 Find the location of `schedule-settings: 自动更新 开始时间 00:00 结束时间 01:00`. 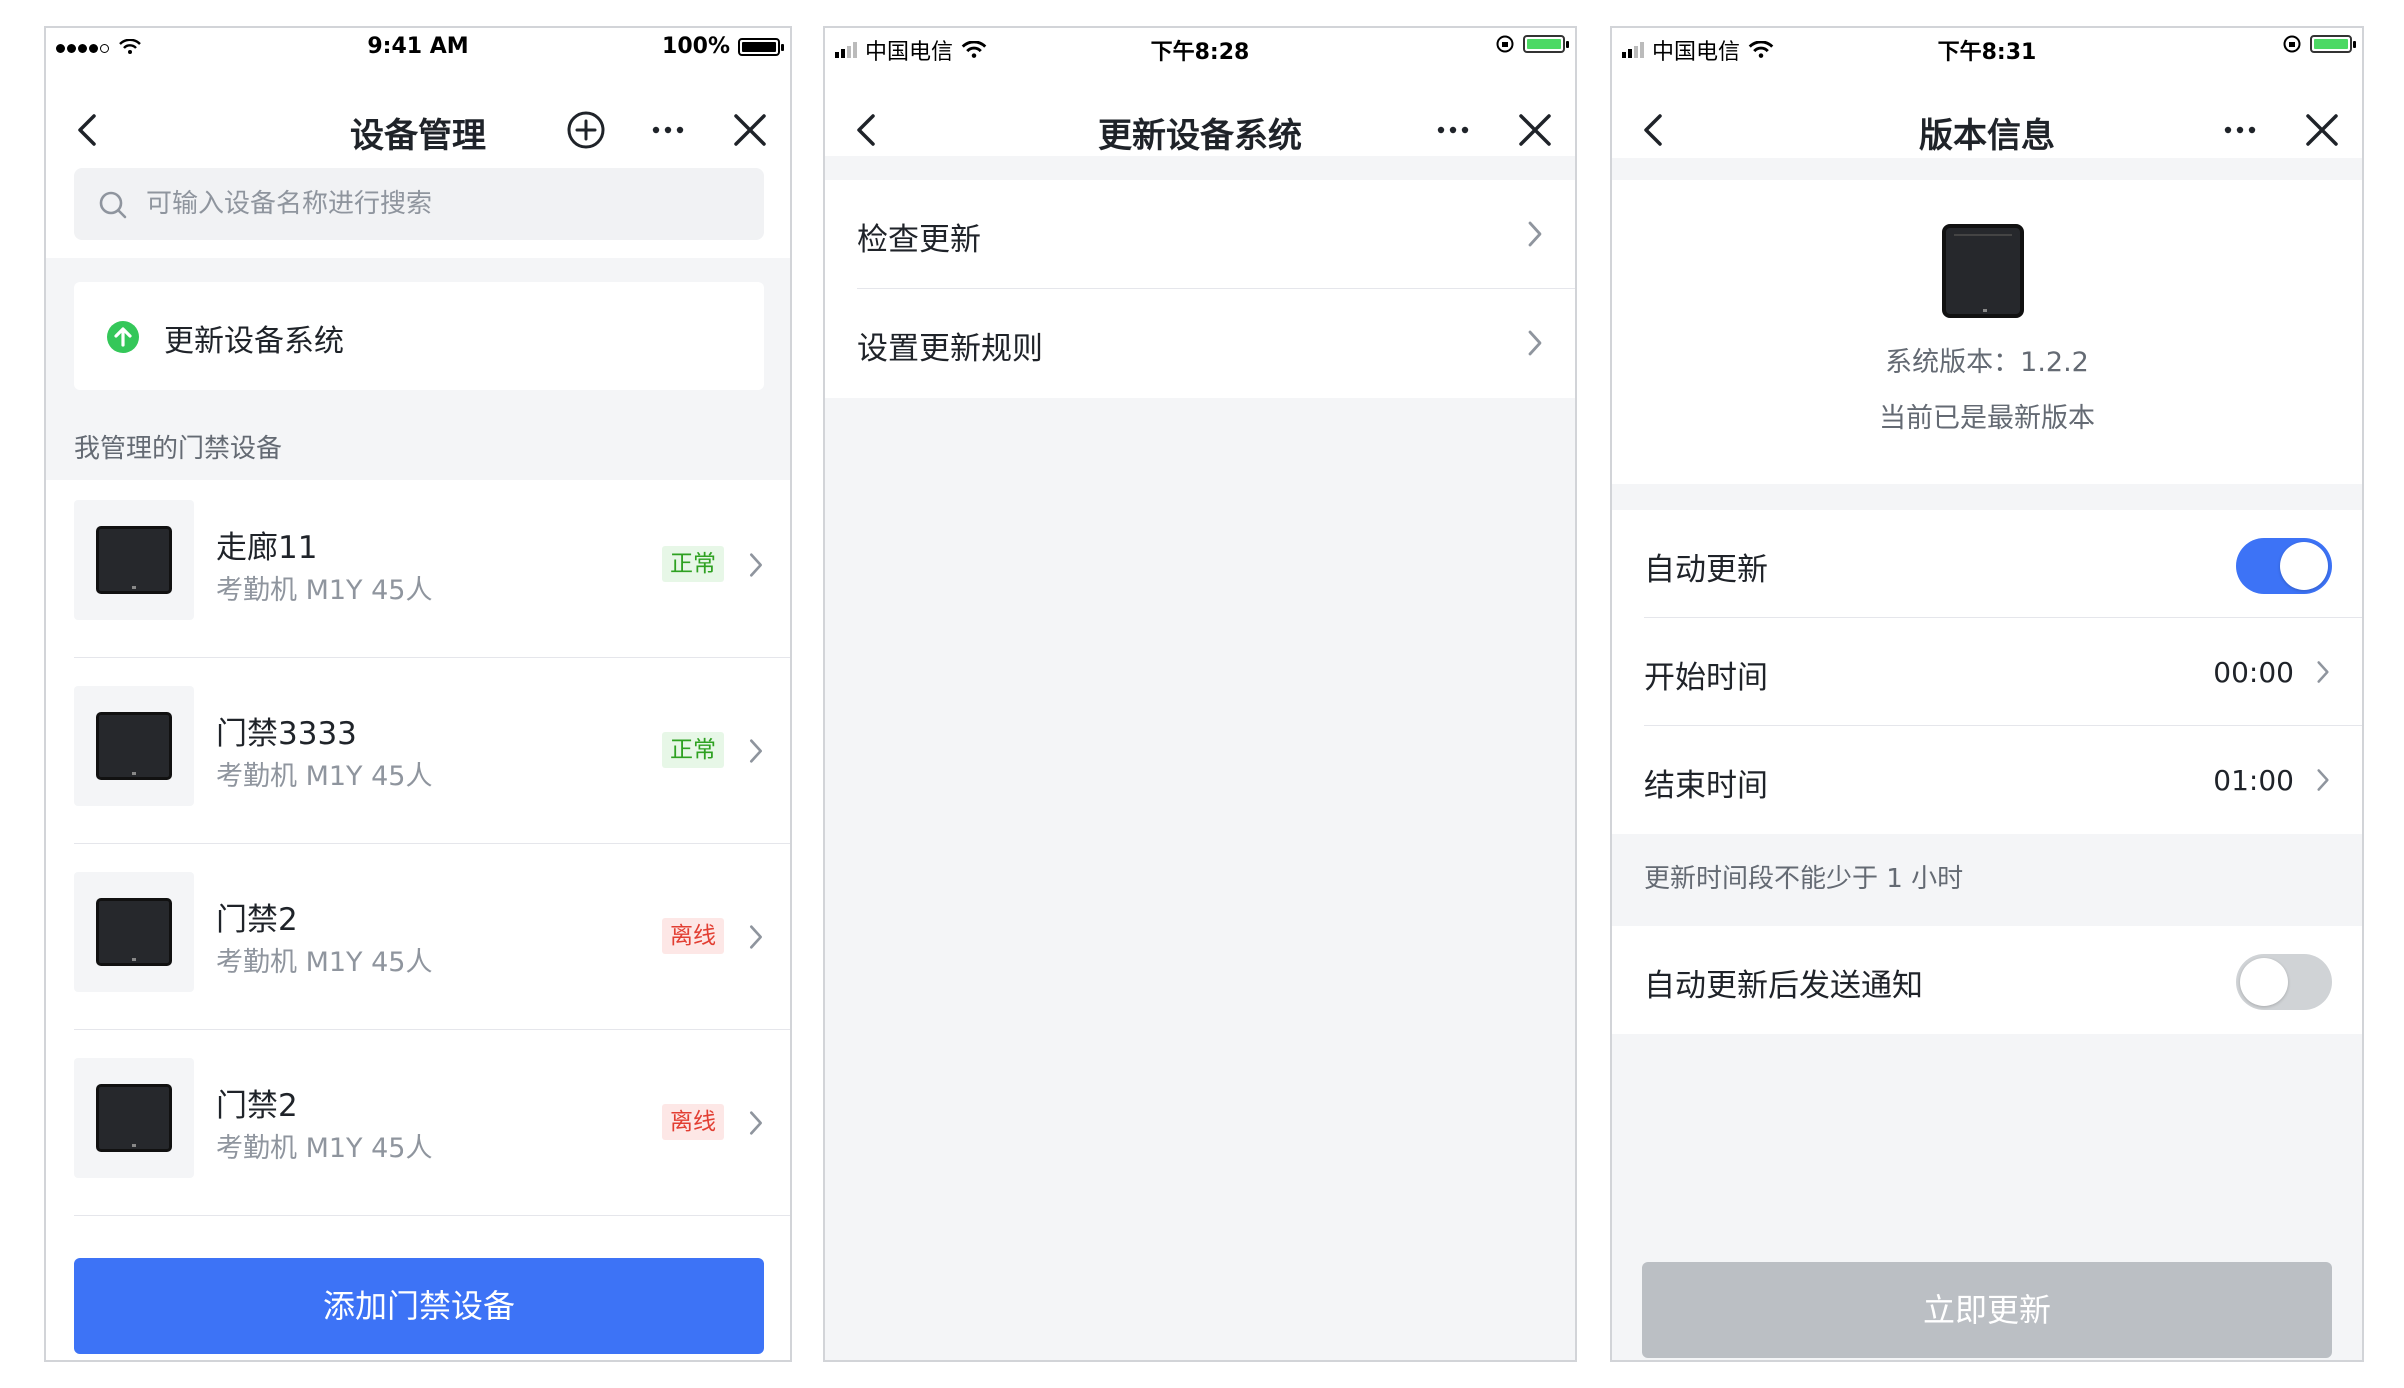

schedule-settings: 自动更新 开始时间 00:00 结束时间 01:00 is located at coordinates (1987, 672).